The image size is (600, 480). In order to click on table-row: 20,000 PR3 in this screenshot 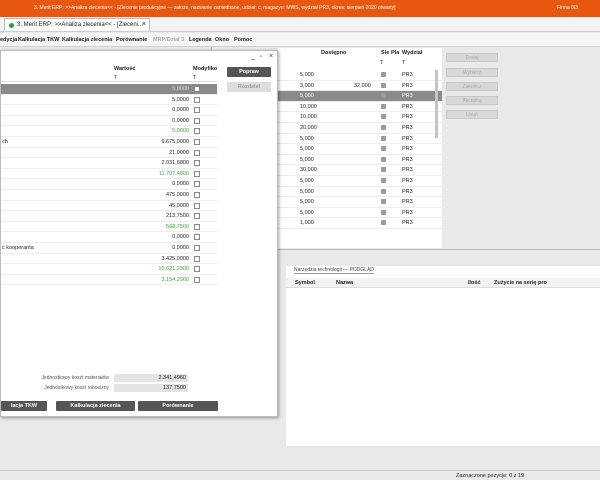, I will do `click(360, 128)`.